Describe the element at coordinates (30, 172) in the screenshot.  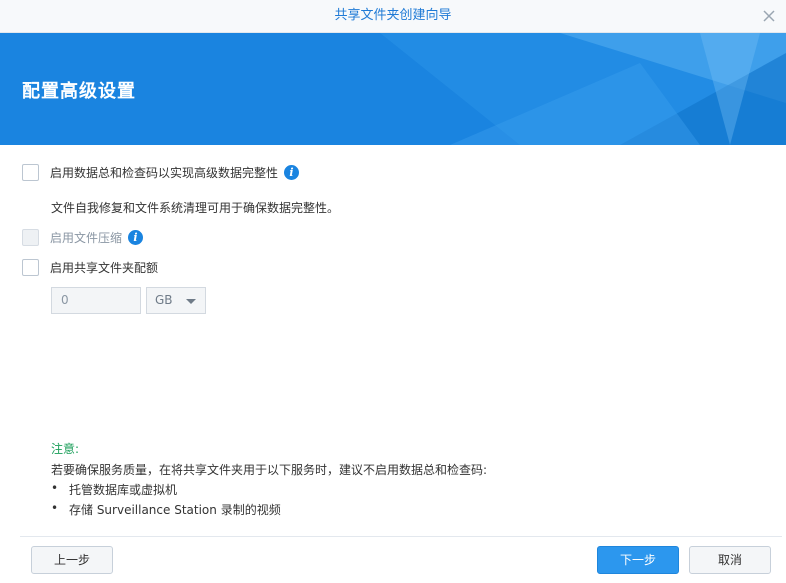
I see `checksum-checkbox` at that location.